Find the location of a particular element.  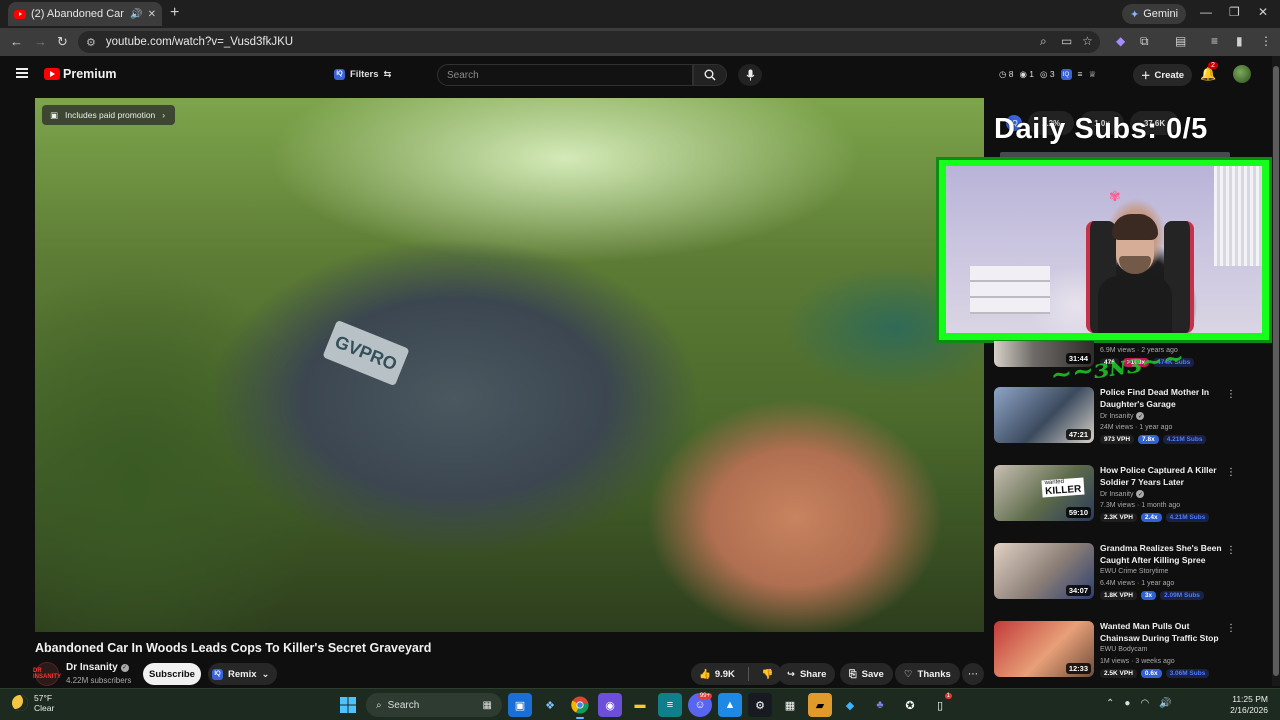

header-stats: ◷ 8 ◉ 1 ◎ 3 IQ ≡ ♕ is located at coordinates (1047, 74).